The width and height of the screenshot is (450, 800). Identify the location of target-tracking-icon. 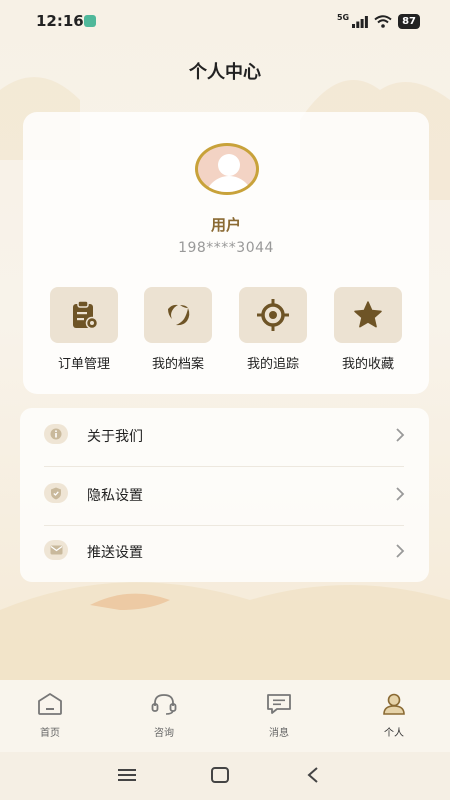
(273, 315).